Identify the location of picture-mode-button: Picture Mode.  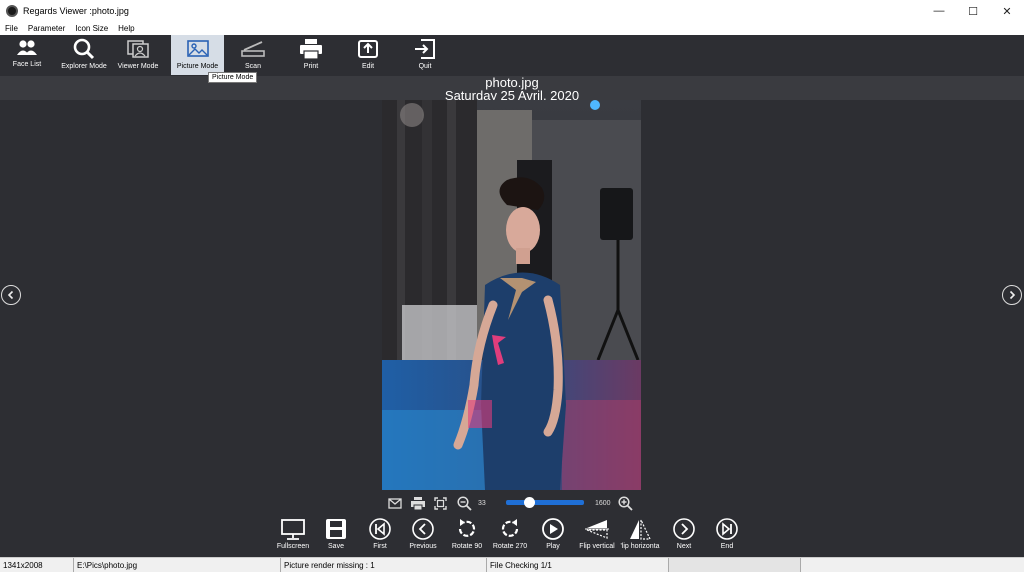
(197, 55).